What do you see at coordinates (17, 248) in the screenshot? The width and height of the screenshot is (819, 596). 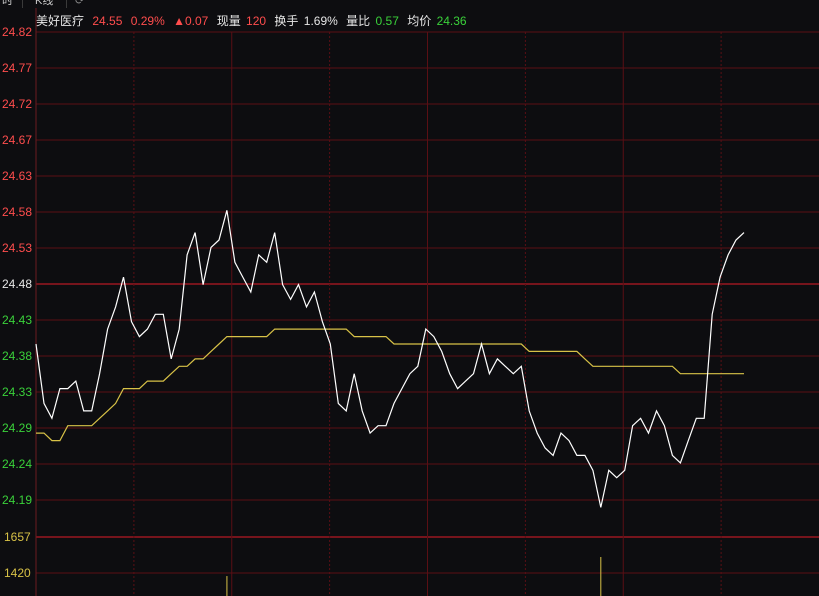 I see `price-tick-label: 24.53` at bounding box center [17, 248].